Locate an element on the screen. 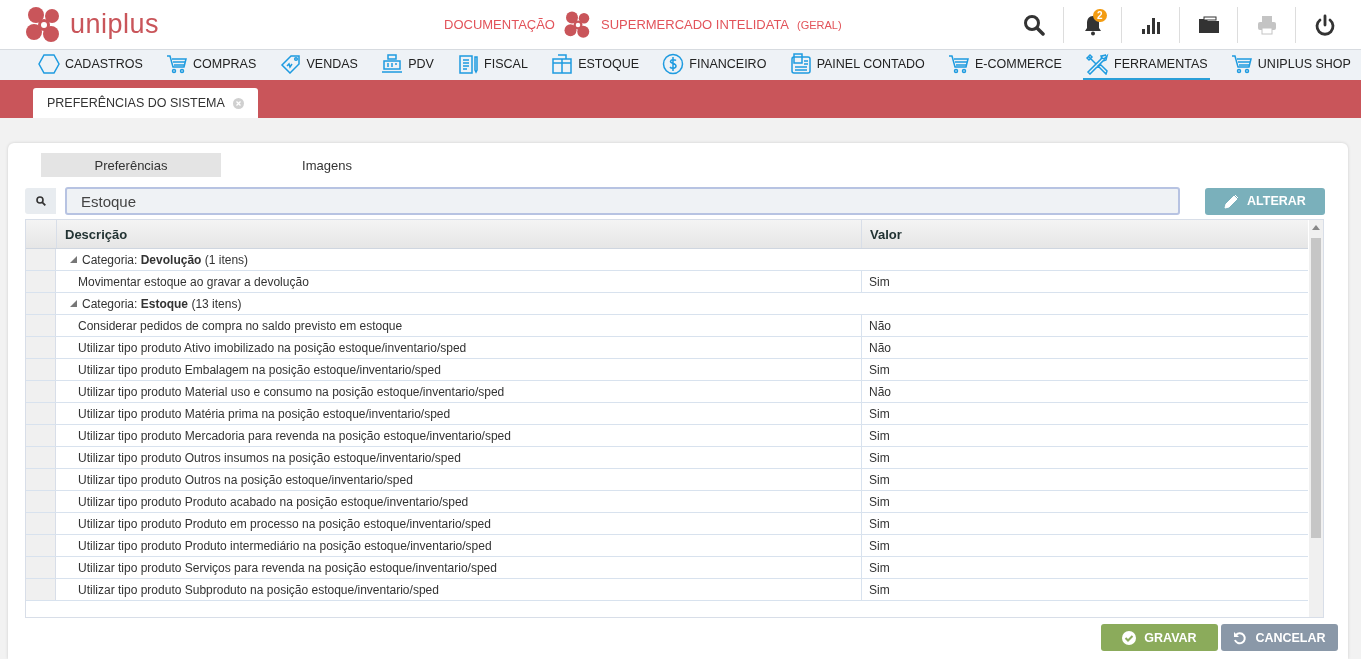 The width and height of the screenshot is (1361, 659). search-button is located at coordinates (40, 201).